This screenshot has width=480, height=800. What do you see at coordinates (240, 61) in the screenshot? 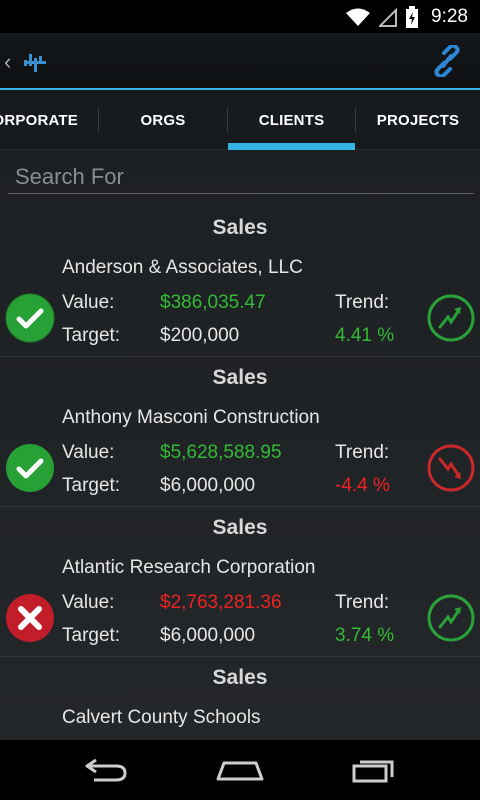
I see `action-bar: ‹` at bounding box center [240, 61].